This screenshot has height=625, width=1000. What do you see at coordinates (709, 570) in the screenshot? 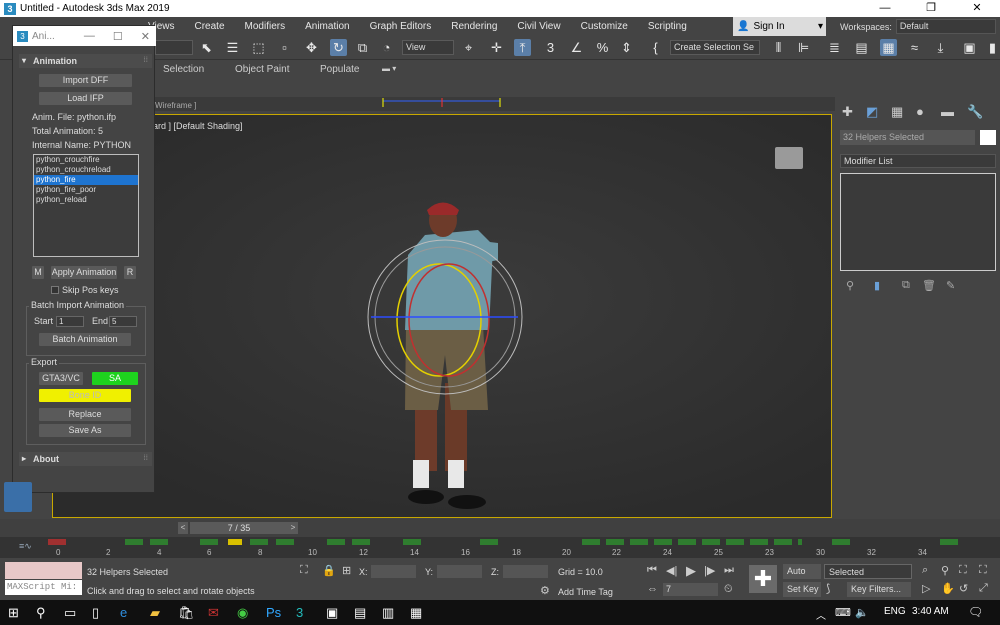
I see `next-frame-icon: |▶` at bounding box center [709, 570].